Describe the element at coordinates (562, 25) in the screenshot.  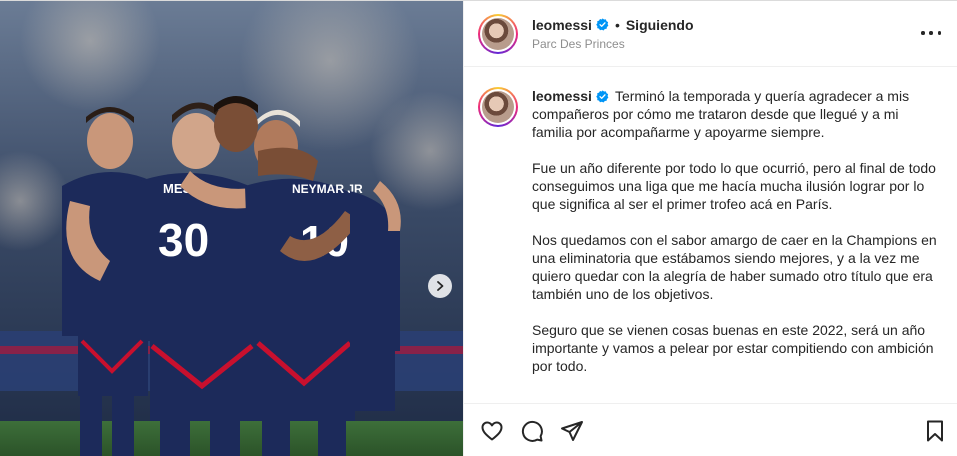
I see `username-link: leomessi` at that location.